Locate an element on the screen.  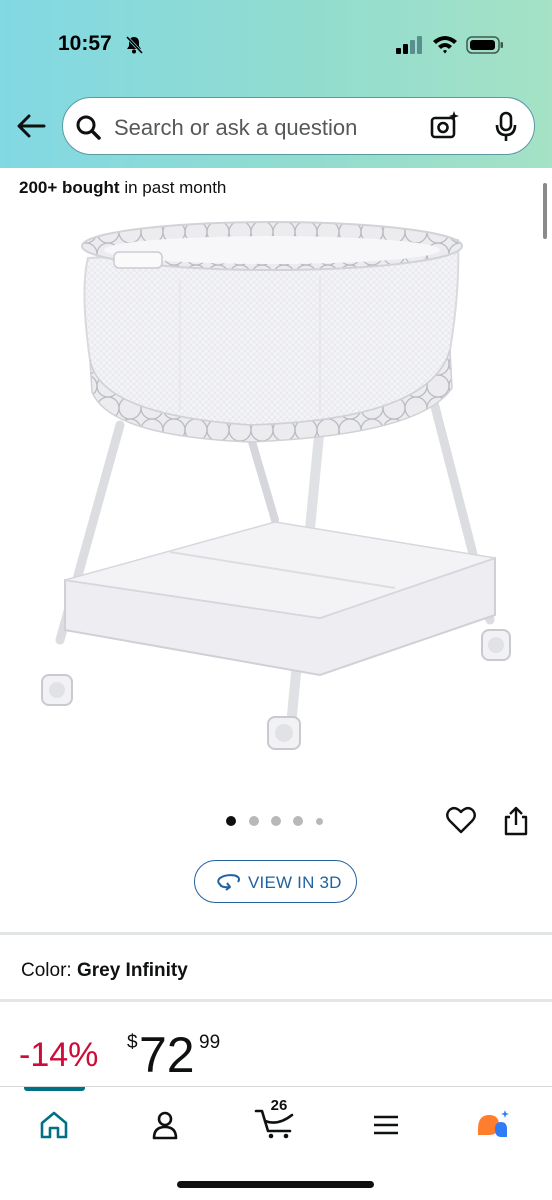
rotate-3d-icon is located at coordinates (228, 882).